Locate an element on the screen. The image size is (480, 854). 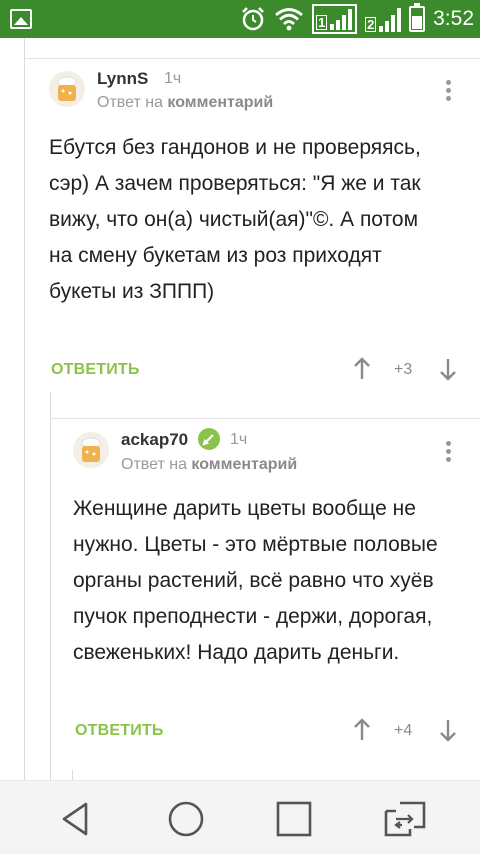
status-icons: 1 2 3:52 is located at coordinates (357, 19).